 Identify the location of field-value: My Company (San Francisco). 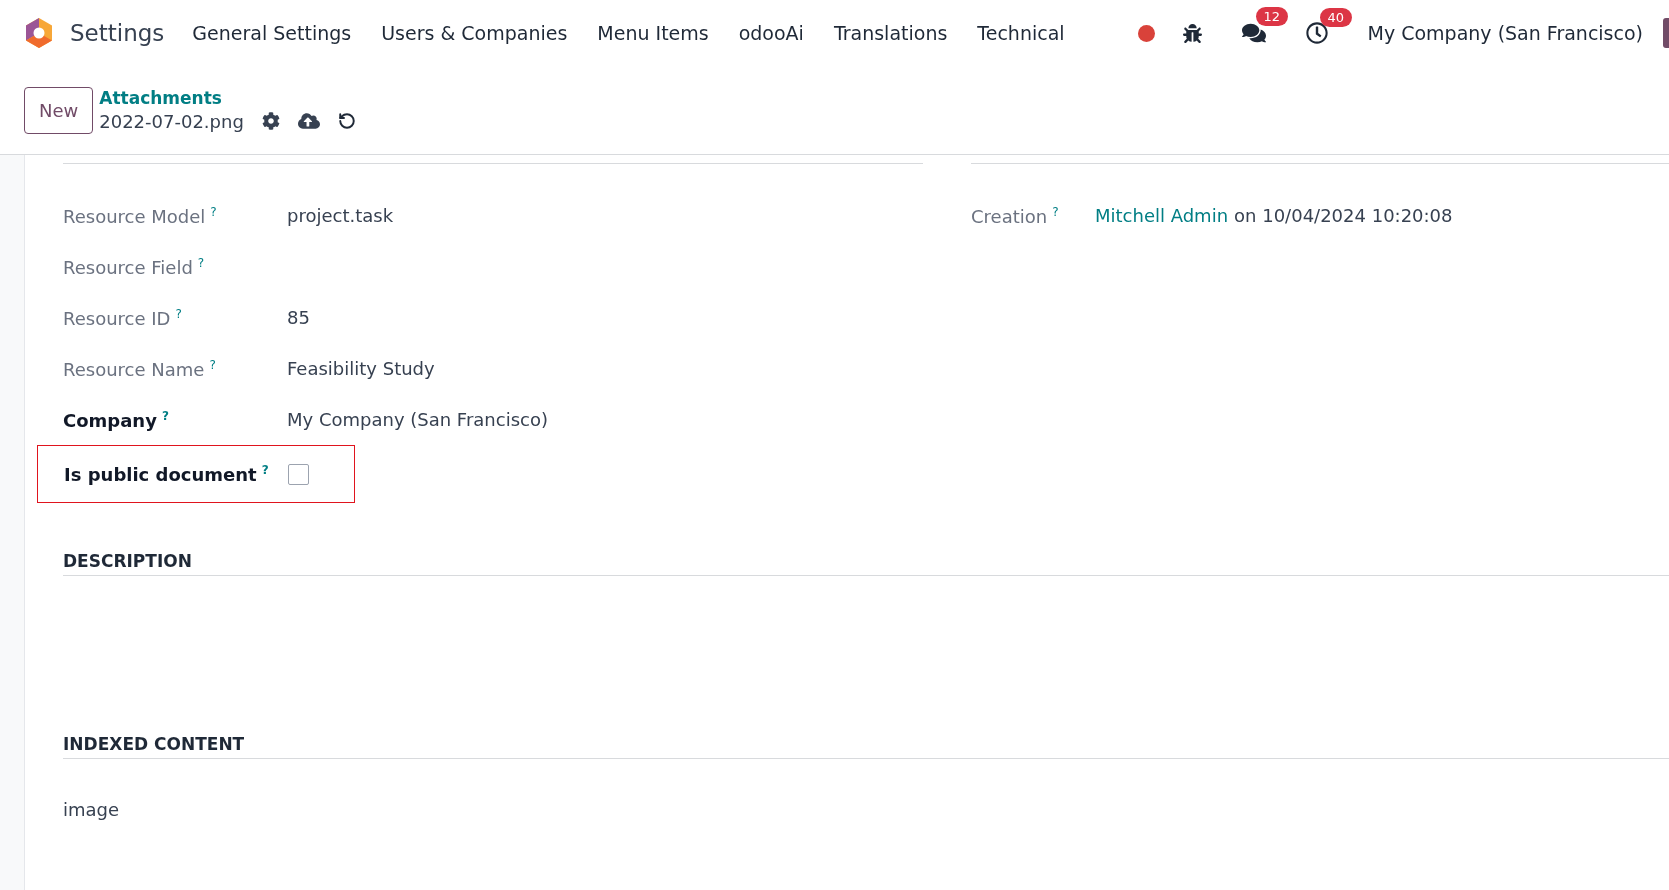
(417, 419).